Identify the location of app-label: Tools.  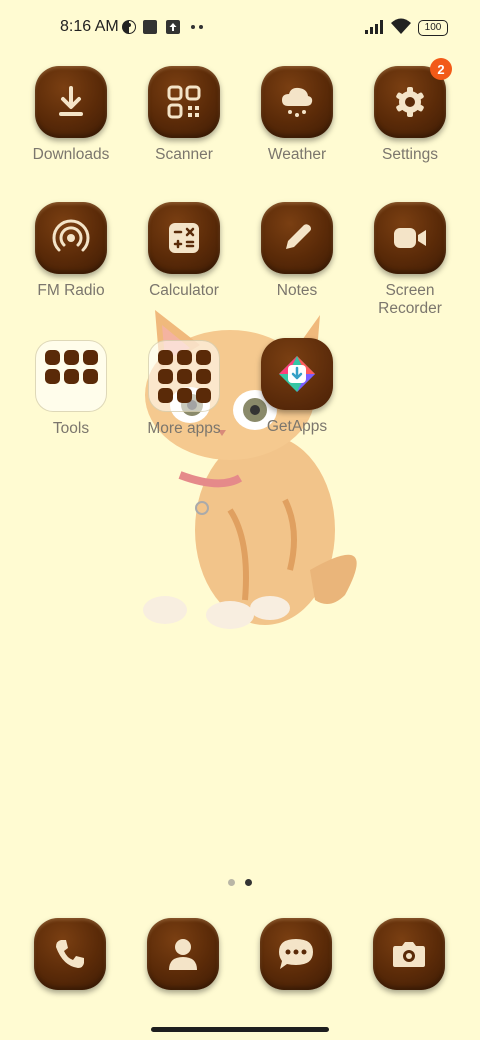
(71, 428).